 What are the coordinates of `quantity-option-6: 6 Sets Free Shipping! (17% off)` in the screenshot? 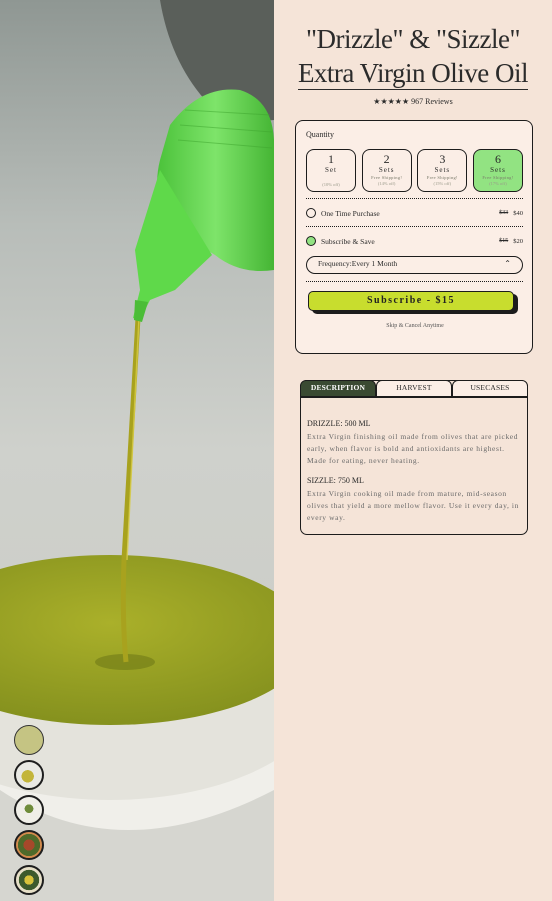 It's located at (497, 170).